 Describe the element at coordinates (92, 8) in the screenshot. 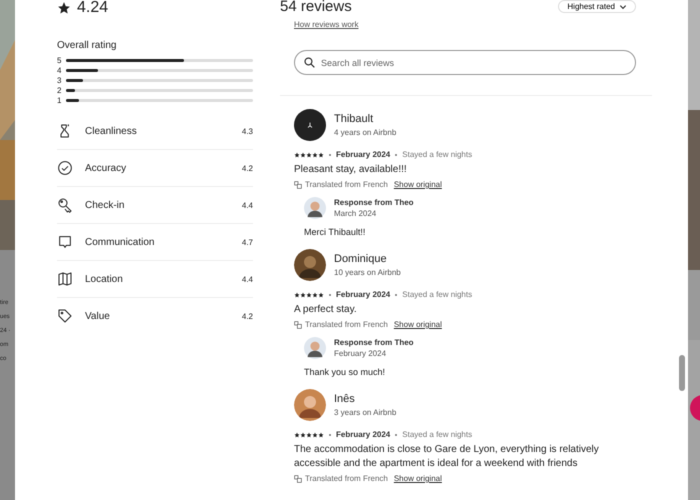

I see `rating-value: 4.24` at that location.